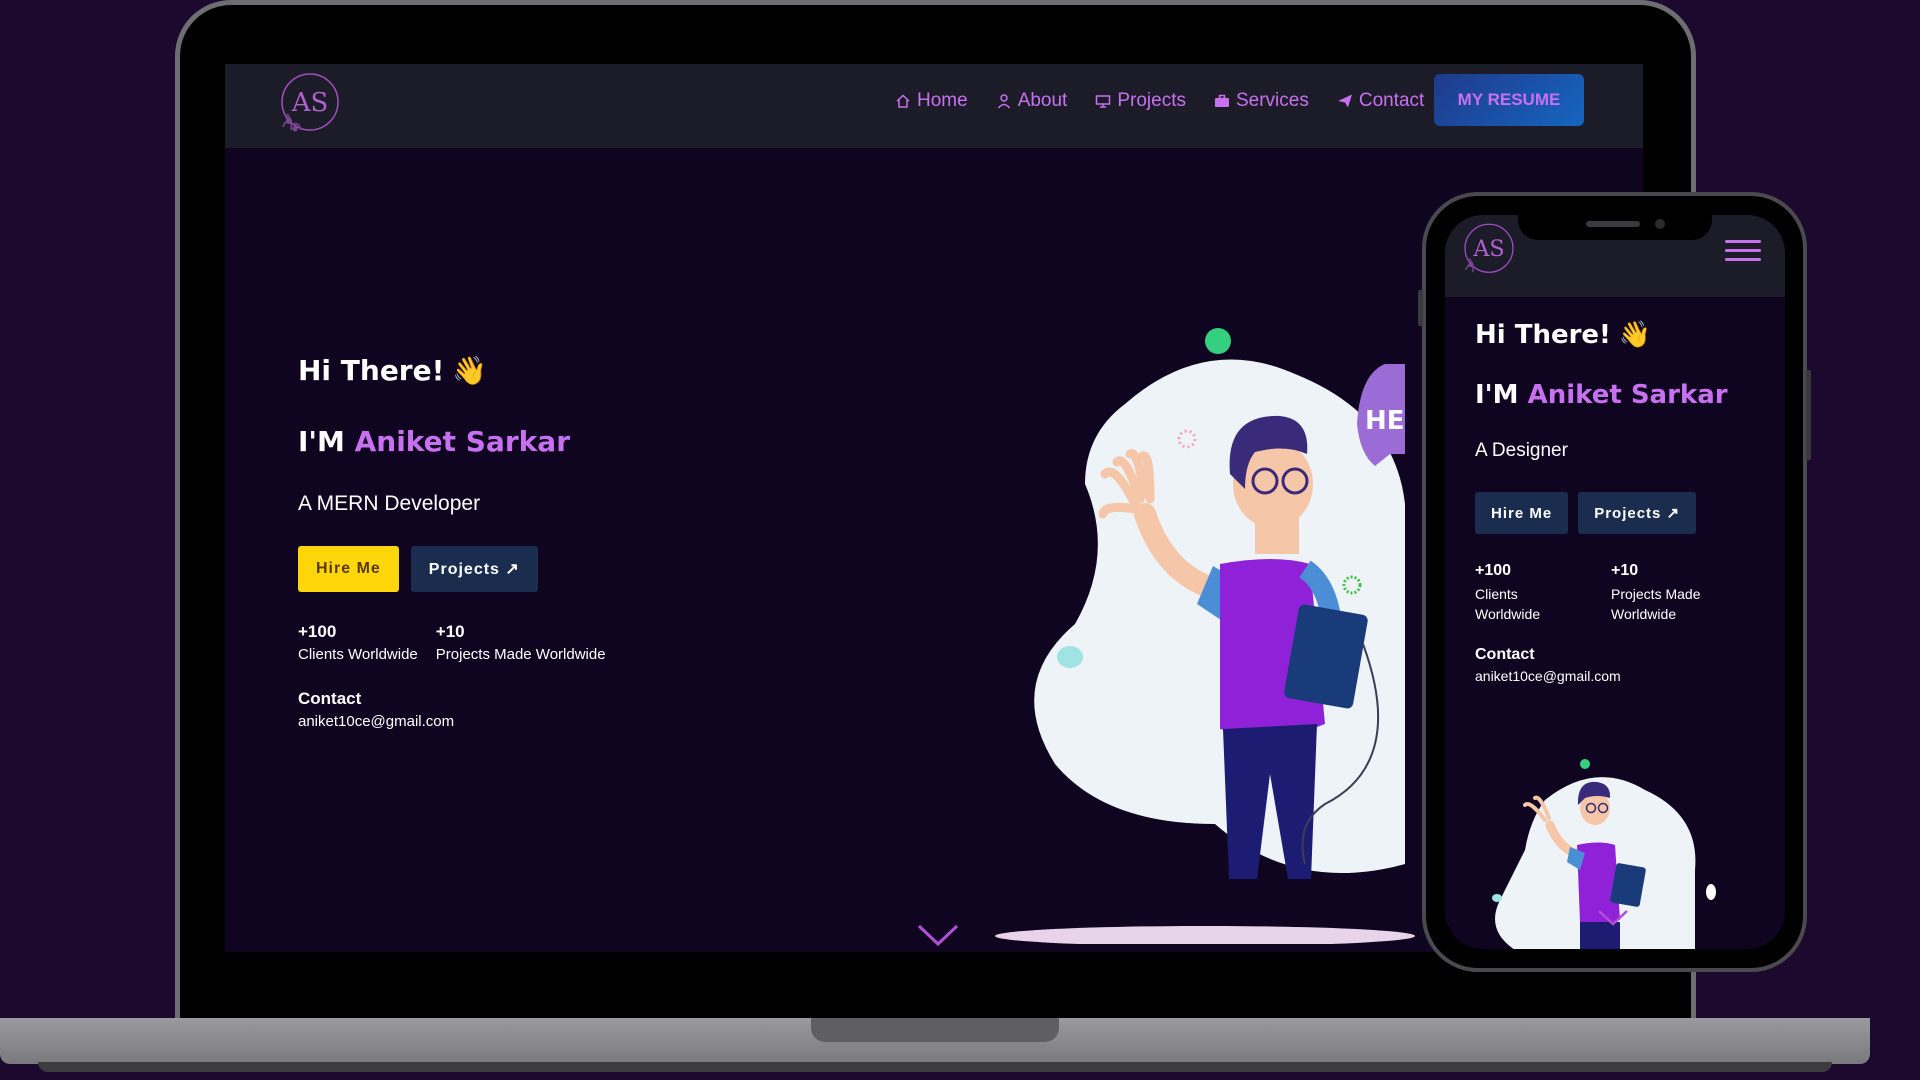 The width and height of the screenshot is (1920, 1080). What do you see at coordinates (1272, 100) in the screenshot?
I see `nav-item-label: Services` at bounding box center [1272, 100].